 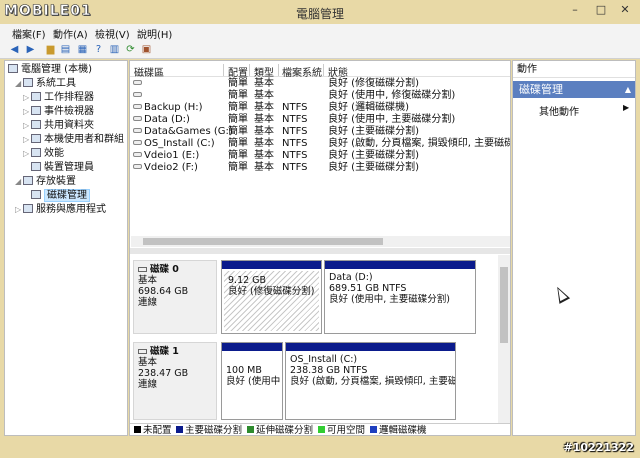 I want to click on toolbar: ◀ ▶ ▆ ▤ ▦ ? ▥ ⟳ ▣, so click(x=320, y=50).